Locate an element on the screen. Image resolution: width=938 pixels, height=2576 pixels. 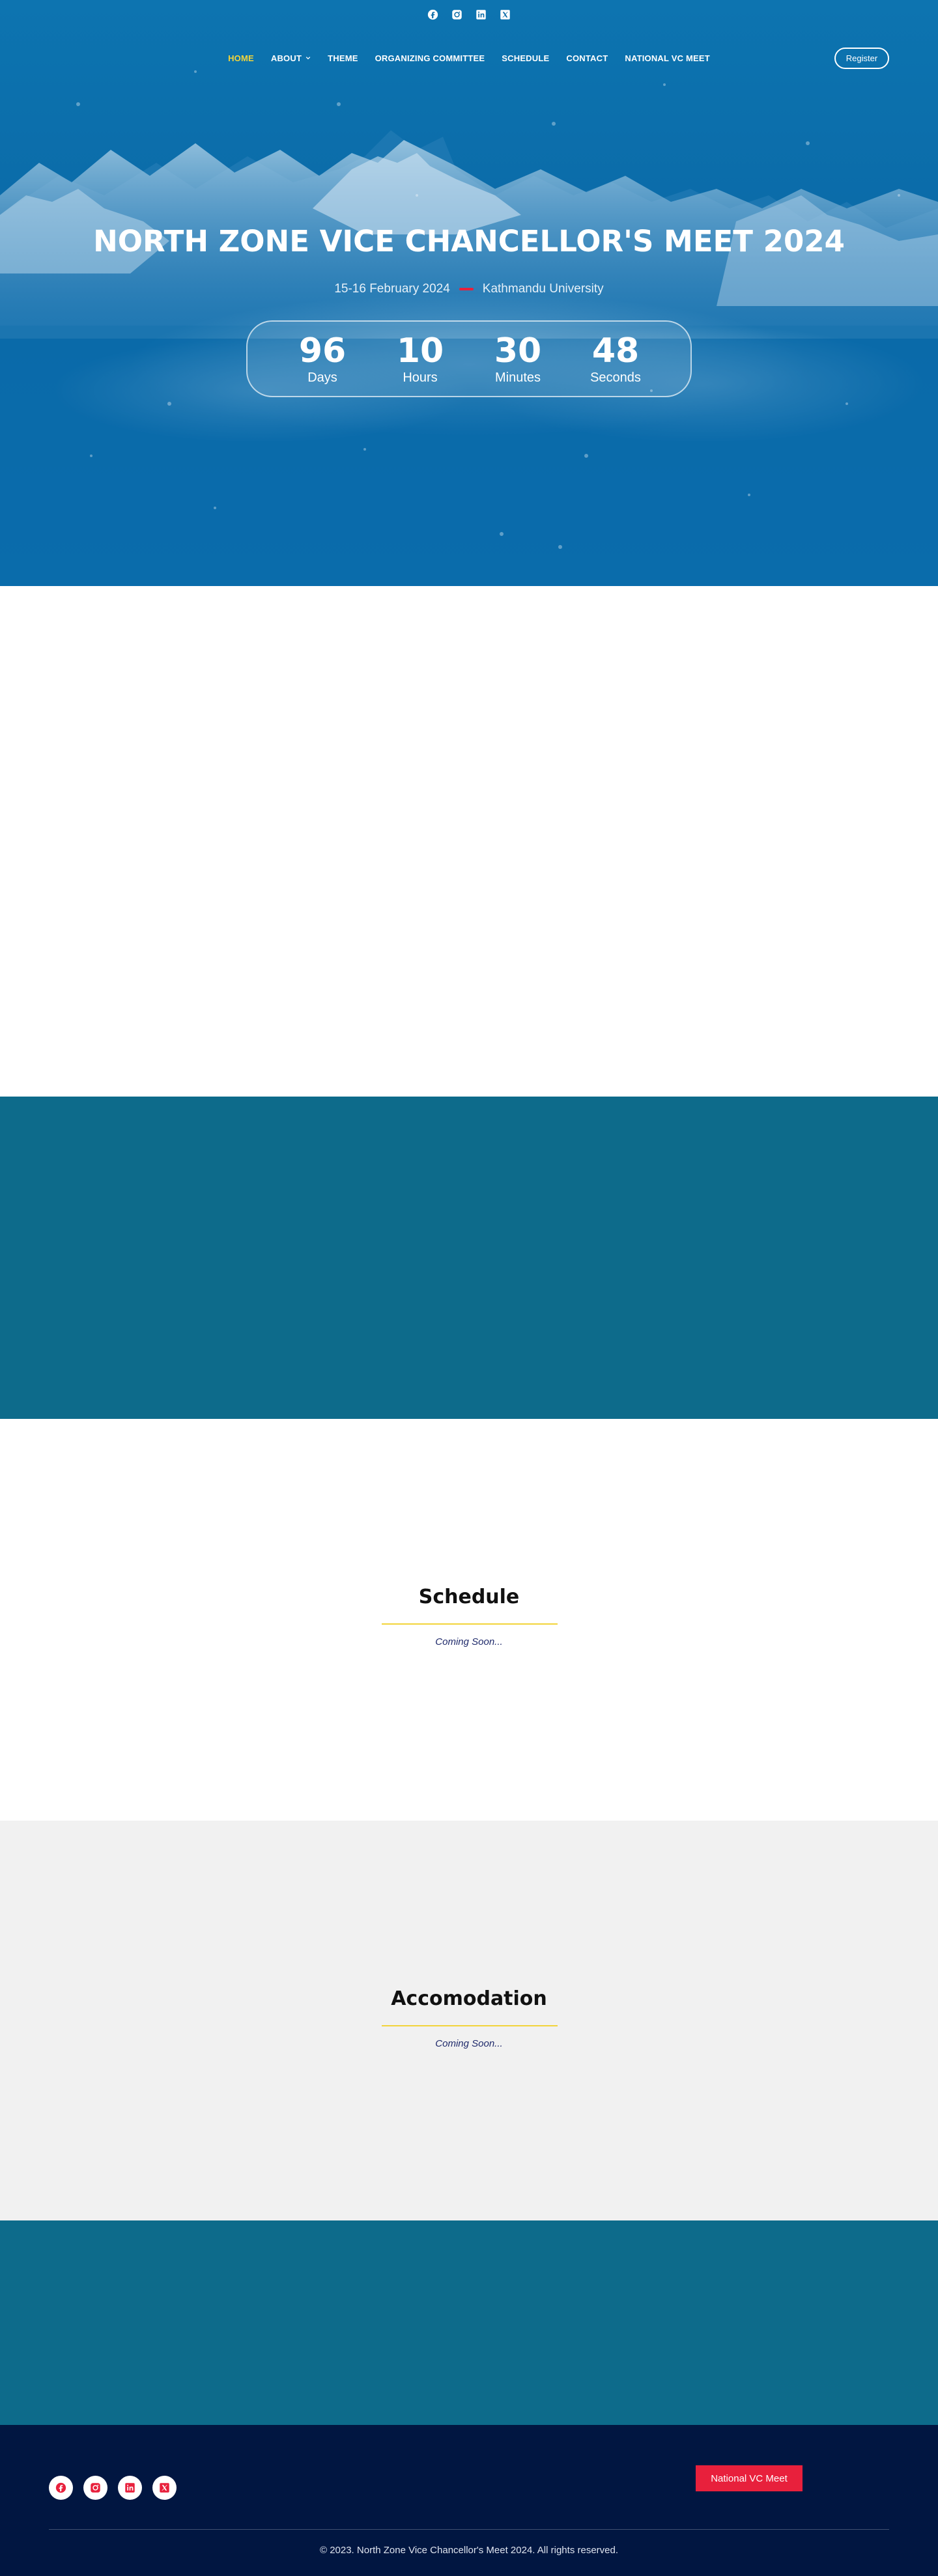
accommodation-divider is located at coordinates (470, 2026).